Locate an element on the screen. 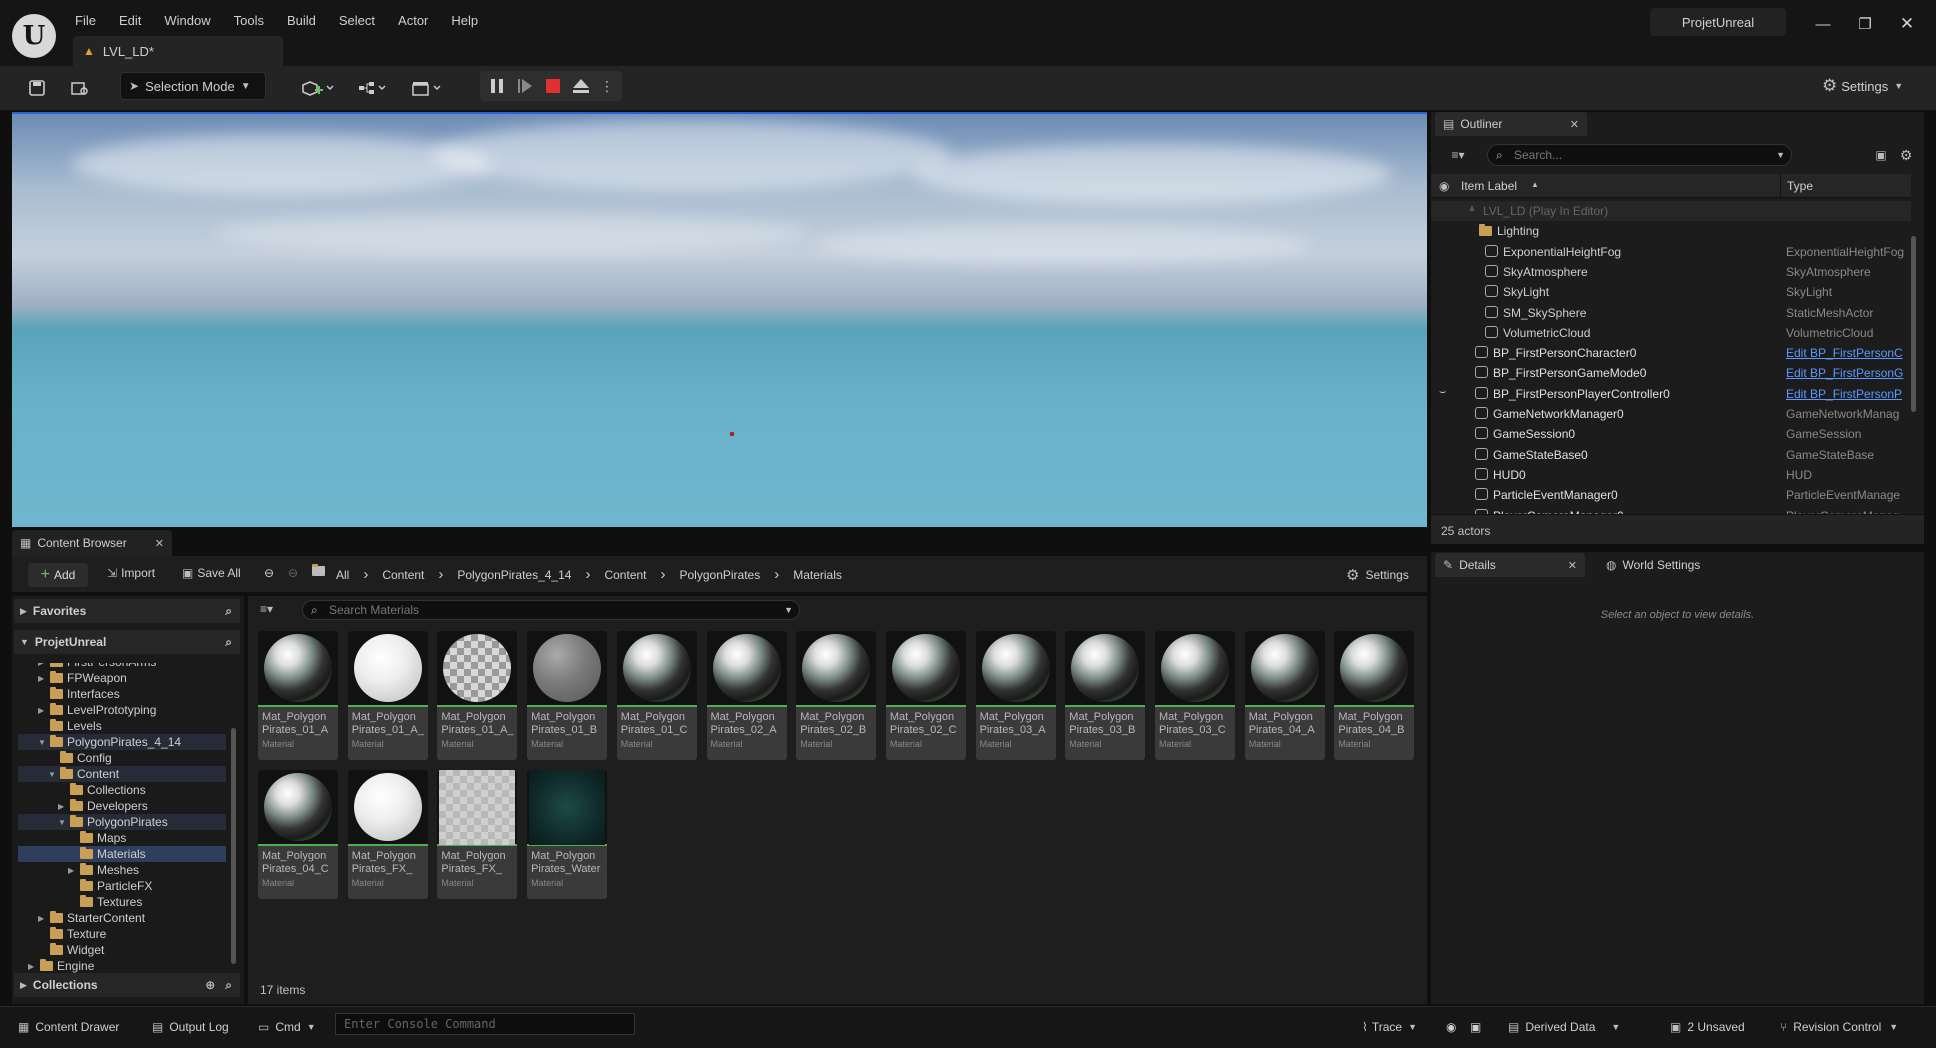  output-log-button: ▤ Output Log is located at coordinates (190, 1027).